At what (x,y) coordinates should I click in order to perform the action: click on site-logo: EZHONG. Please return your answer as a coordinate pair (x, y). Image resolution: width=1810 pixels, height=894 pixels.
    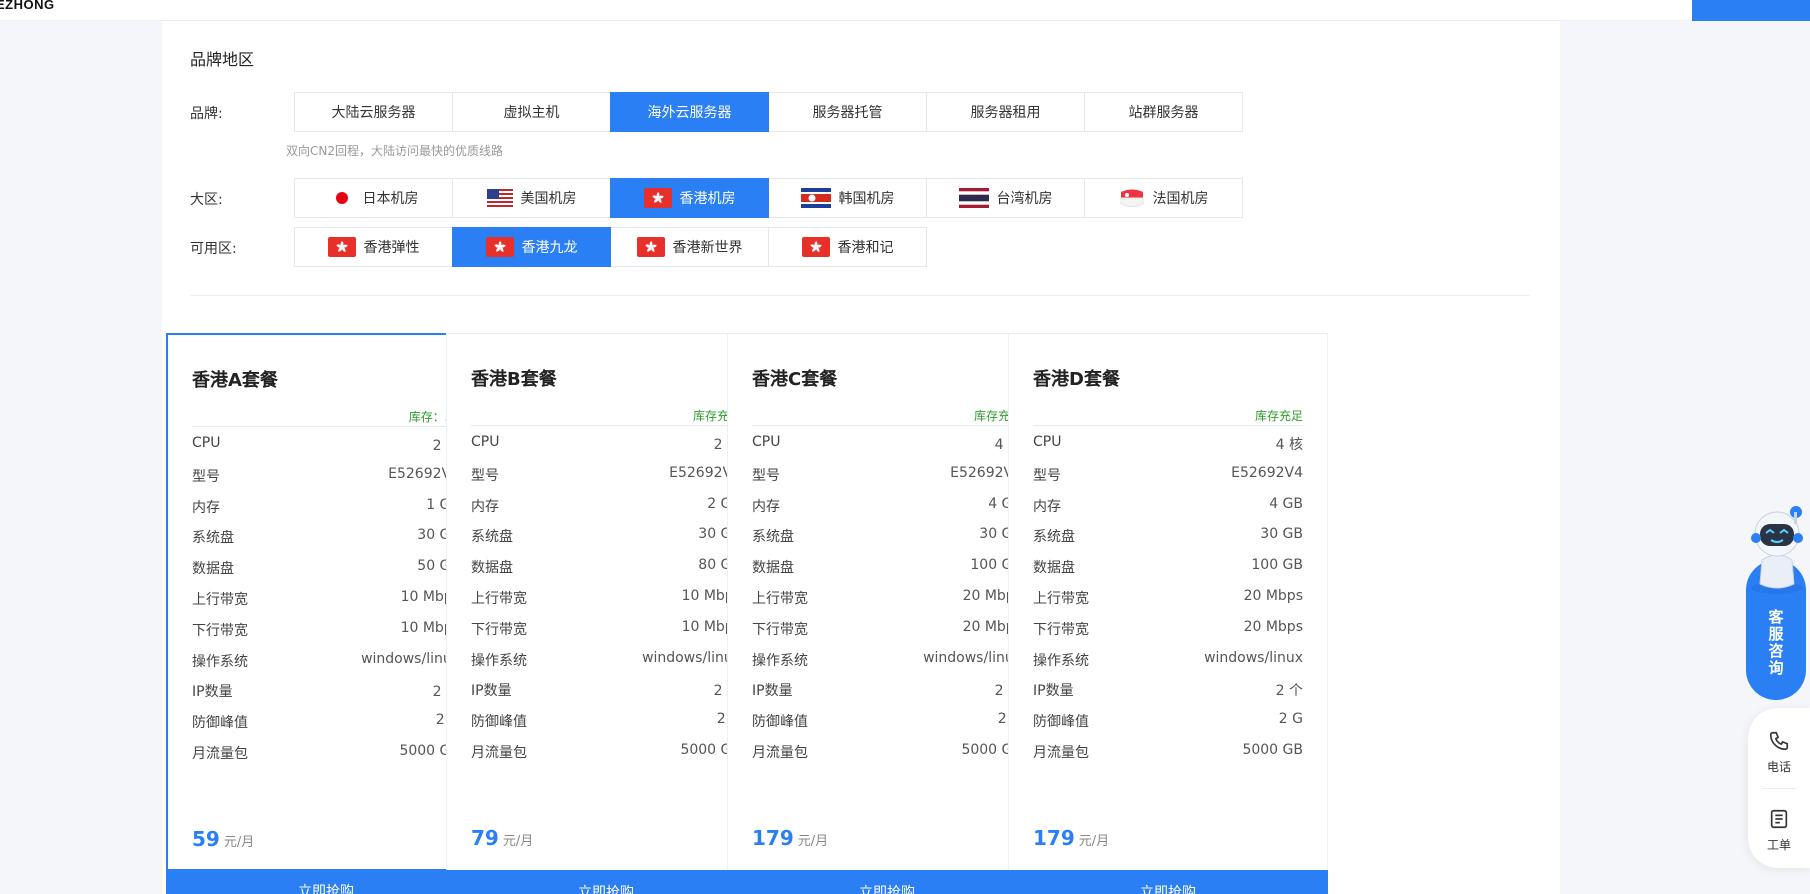
    Looking at the image, I should click on (27, 6).